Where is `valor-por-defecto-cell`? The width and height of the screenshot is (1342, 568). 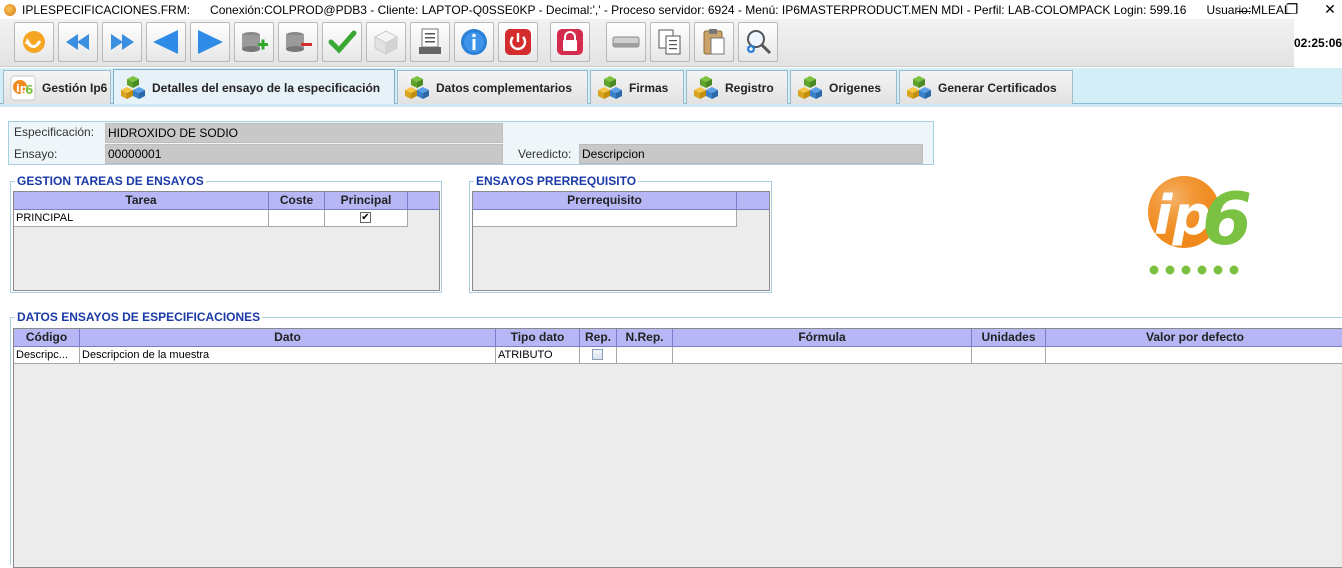
valor-por-defecto-cell is located at coordinates (1194, 355).